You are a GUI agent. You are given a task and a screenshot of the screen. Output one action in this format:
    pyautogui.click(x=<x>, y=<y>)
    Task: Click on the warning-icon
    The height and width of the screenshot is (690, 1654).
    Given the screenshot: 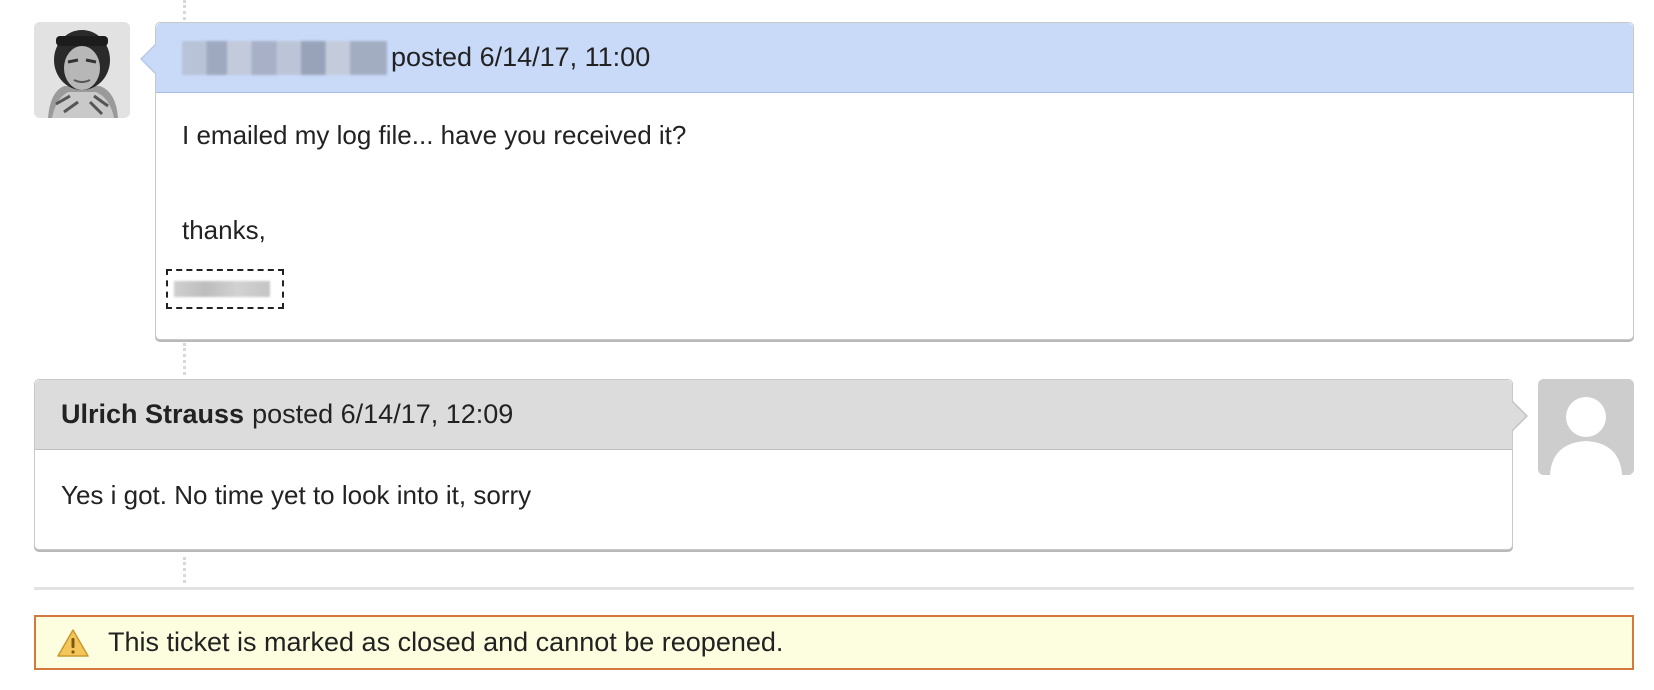 What is the action you would take?
    pyautogui.click(x=73, y=643)
    